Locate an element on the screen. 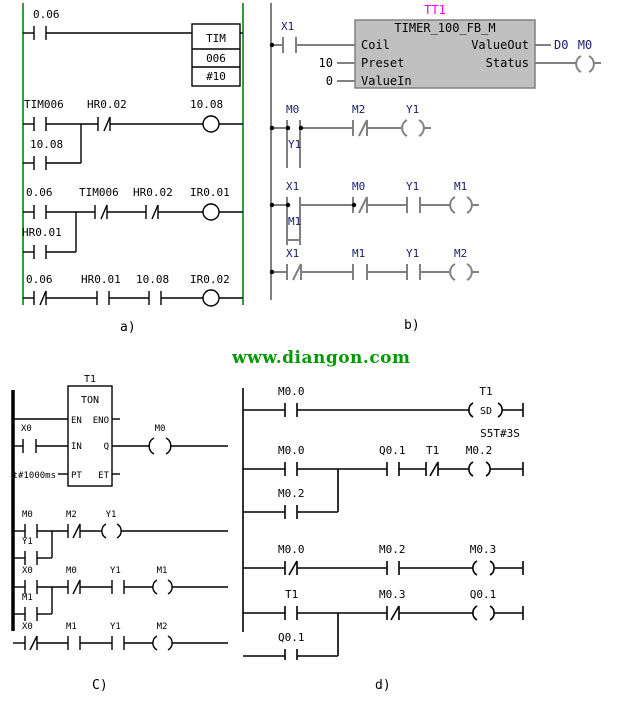  a-r1-contact-label: 0.06 is located at coordinates (46, 14).